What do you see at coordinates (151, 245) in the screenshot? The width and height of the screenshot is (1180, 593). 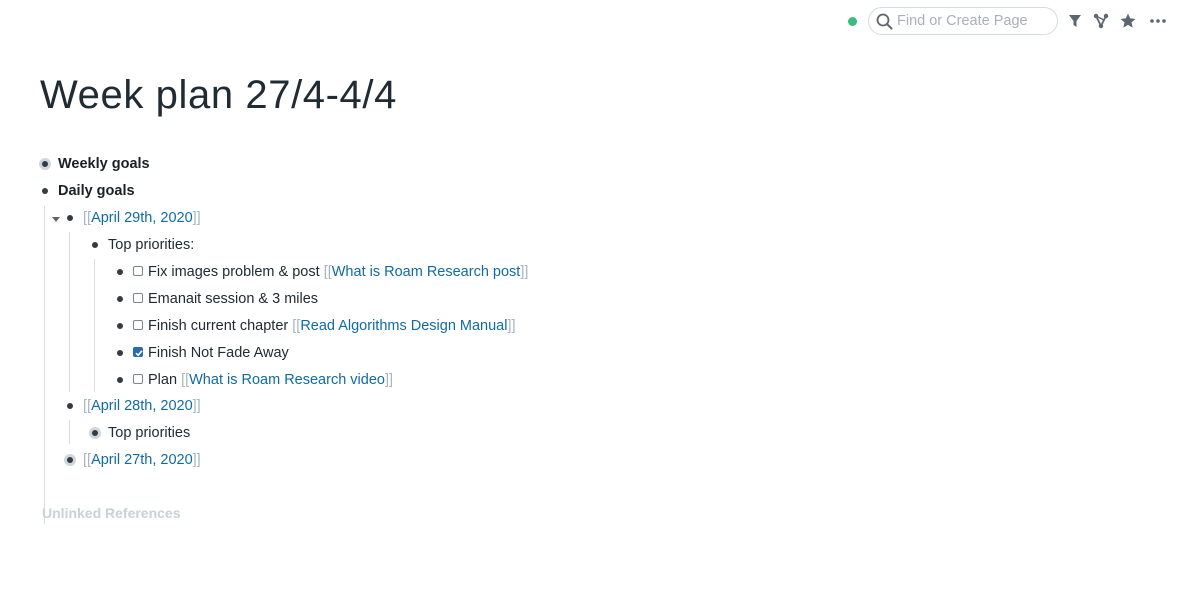 I see `block-top-priorities: Top priorities:` at bounding box center [151, 245].